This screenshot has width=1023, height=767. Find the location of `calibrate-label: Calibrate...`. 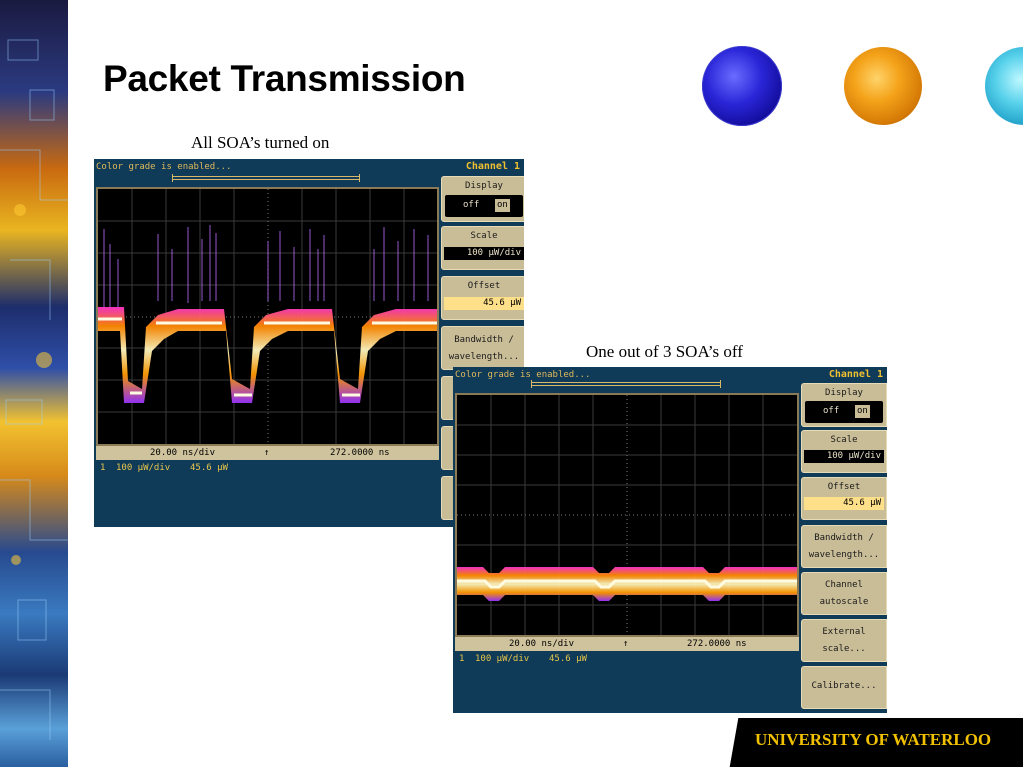

calibrate-label: Calibrate... is located at coordinates (844, 686).